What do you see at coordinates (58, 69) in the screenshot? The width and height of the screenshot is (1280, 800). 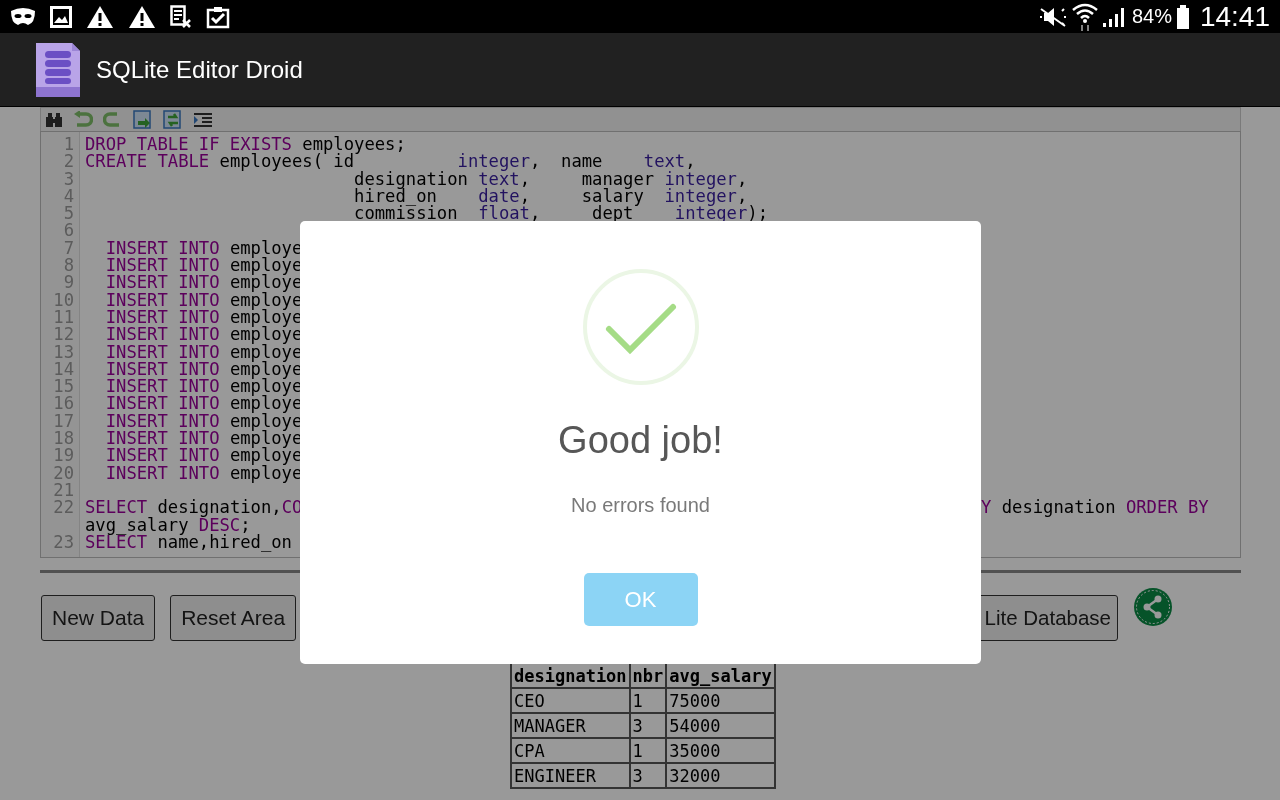 I see `app-logo-icon` at bounding box center [58, 69].